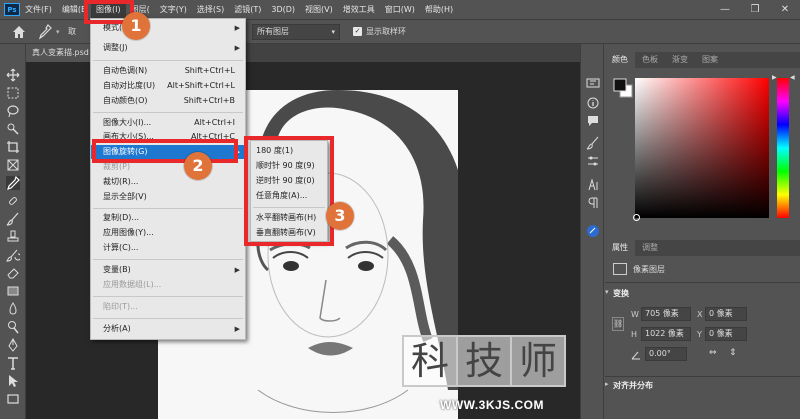 Image resolution: width=800 pixels, height=419 pixels. Describe the element at coordinates (650, 60) in the screenshot. I see `tab-swatches: 色板` at that location.